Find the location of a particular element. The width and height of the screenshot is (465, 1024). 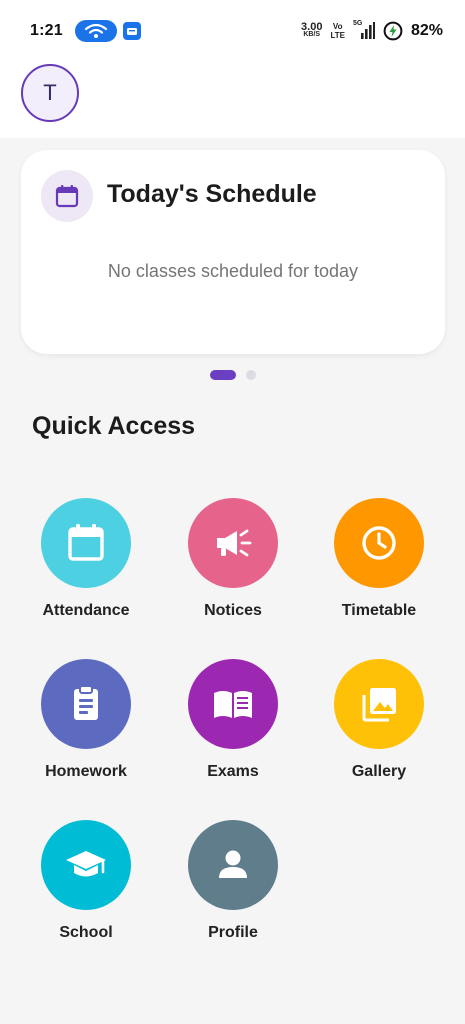

profile-label: Profile is located at coordinates (233, 932).